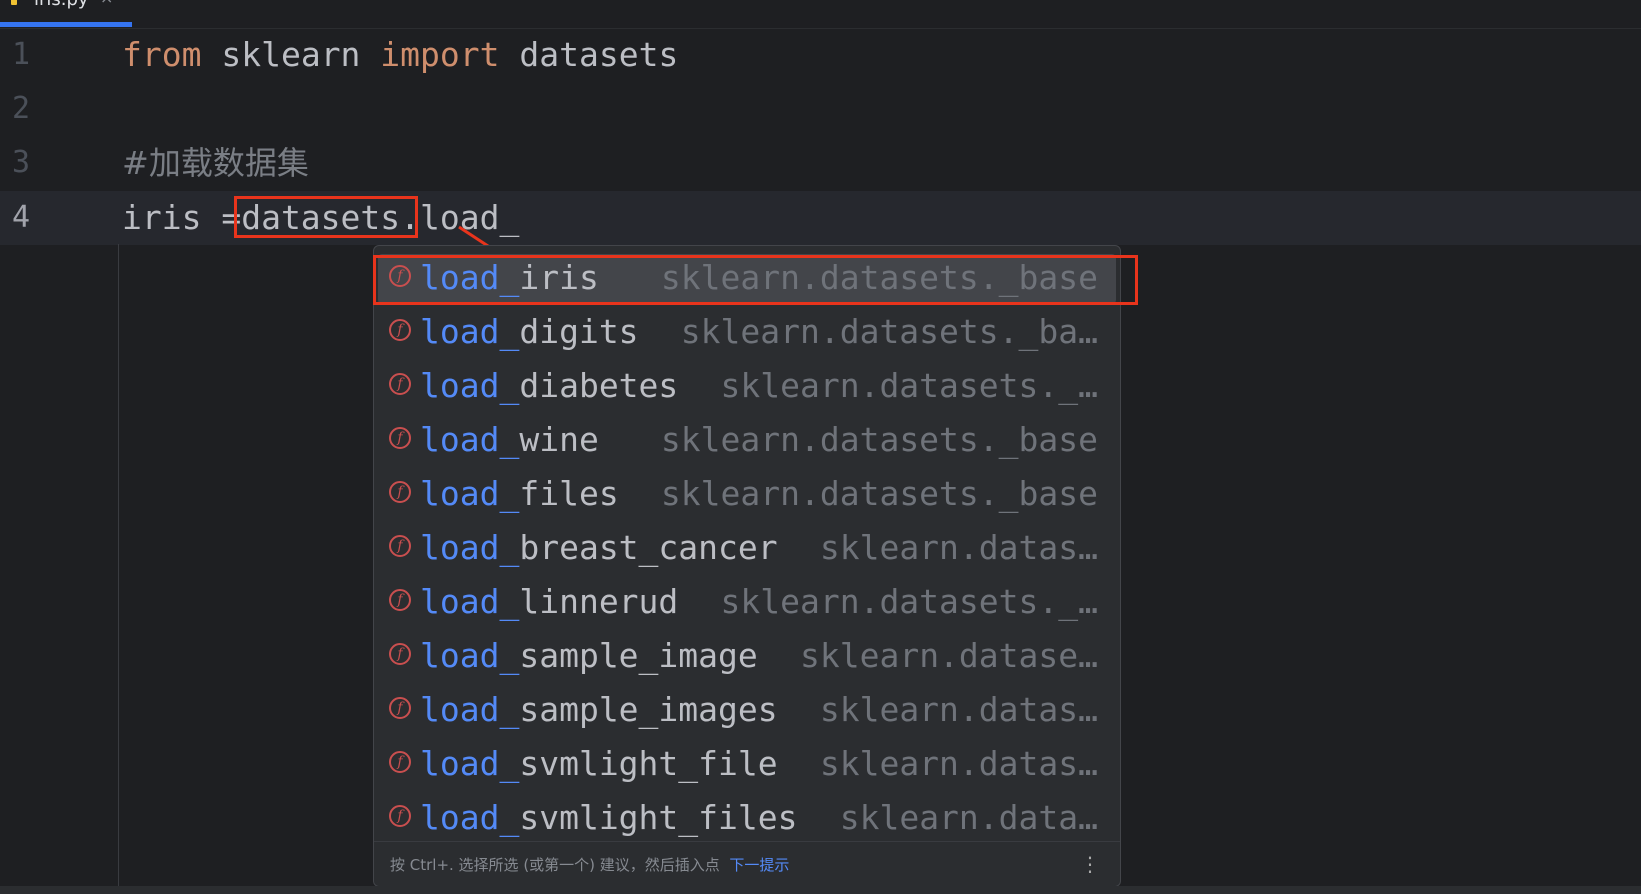 This screenshot has height=894, width=1641. I want to click on completion-item-name: load_svmlight_file, so click(599, 764).